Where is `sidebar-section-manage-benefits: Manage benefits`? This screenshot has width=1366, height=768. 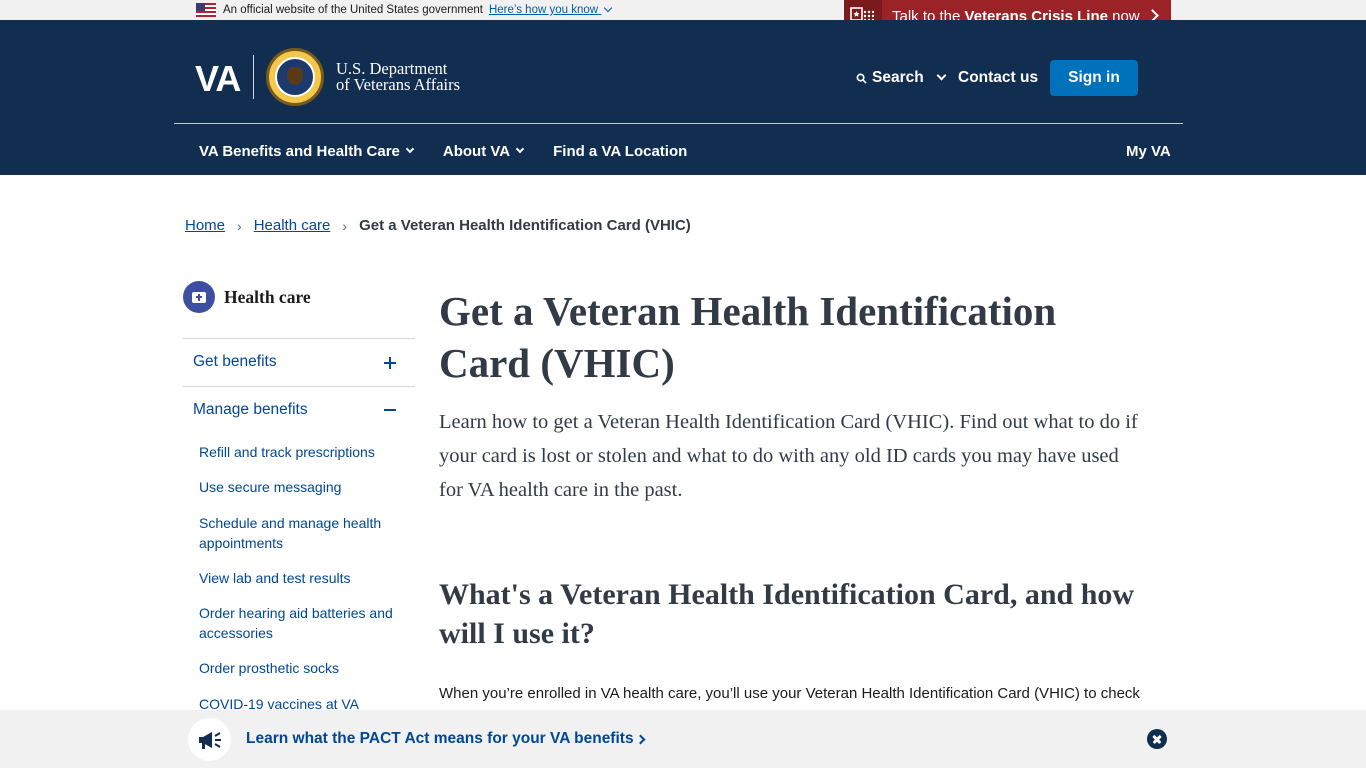
sidebar-section-manage-benefits: Manage benefits is located at coordinates (250, 410).